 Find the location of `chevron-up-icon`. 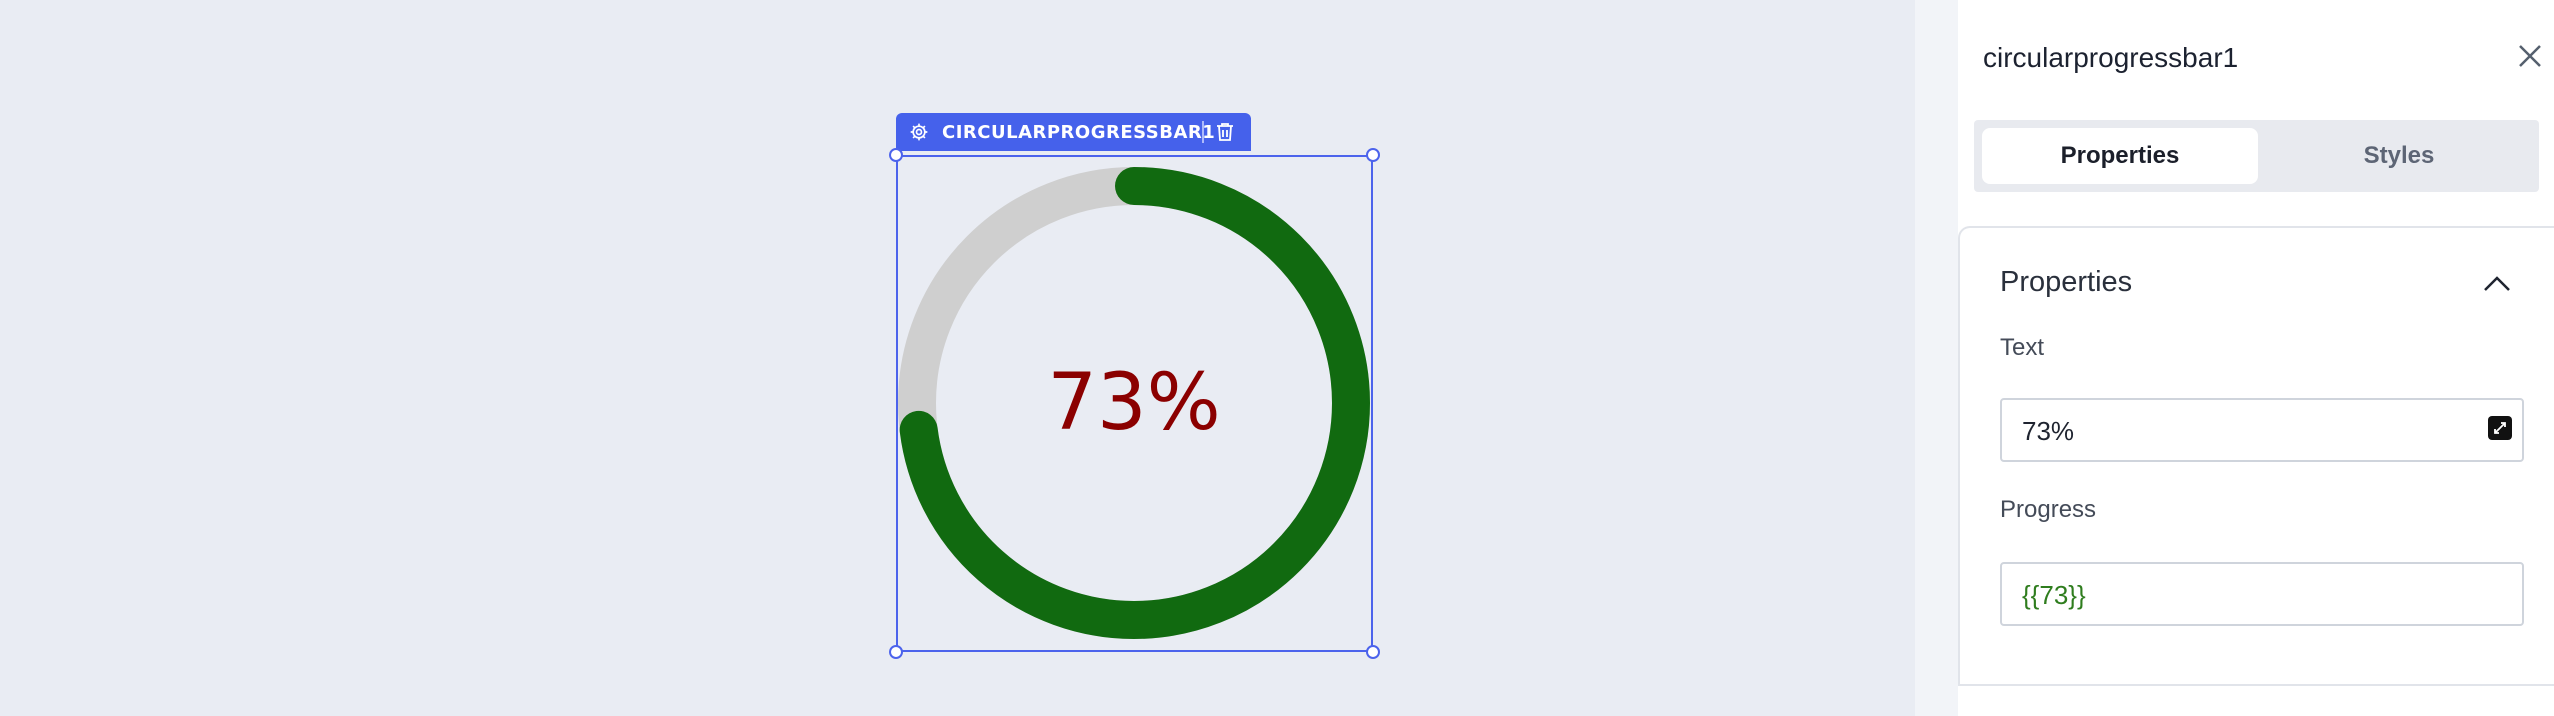

chevron-up-icon is located at coordinates (2497, 285).